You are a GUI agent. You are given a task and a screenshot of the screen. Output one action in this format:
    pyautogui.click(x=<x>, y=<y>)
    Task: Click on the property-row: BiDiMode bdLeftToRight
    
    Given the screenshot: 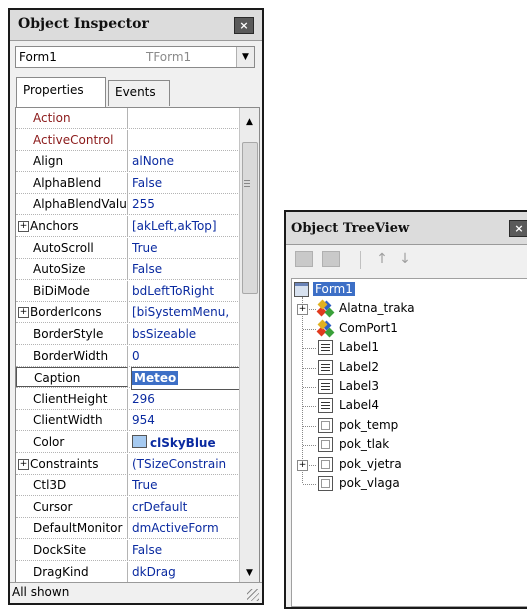 What is the action you would take?
    pyautogui.click(x=128, y=292)
    